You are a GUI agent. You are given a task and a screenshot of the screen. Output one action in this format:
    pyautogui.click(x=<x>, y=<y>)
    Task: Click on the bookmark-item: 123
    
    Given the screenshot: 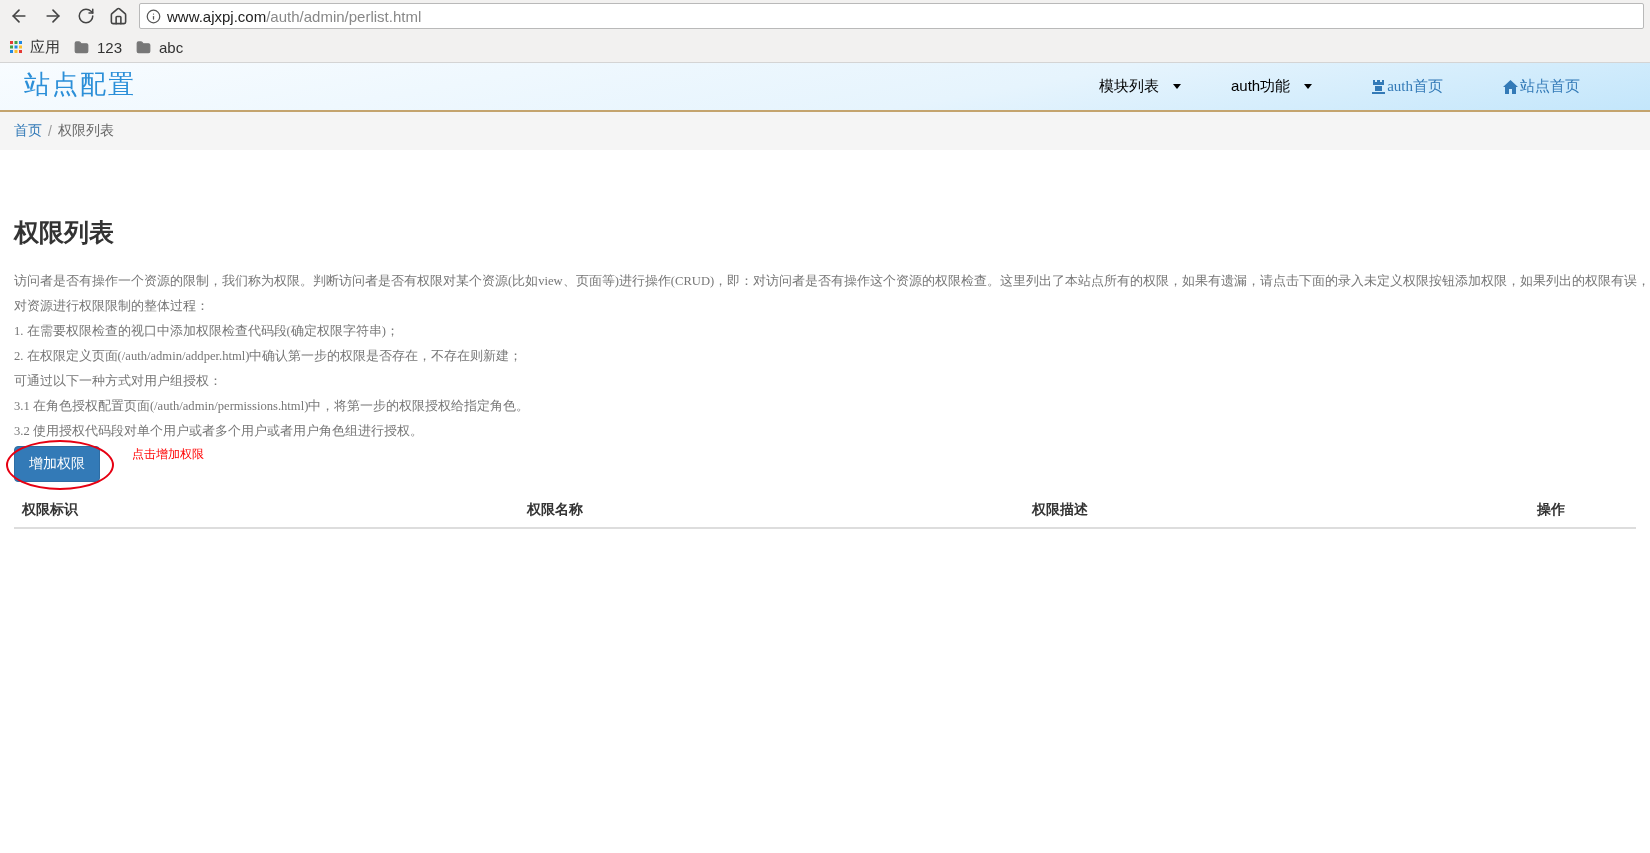 What is the action you would take?
    pyautogui.click(x=98, y=47)
    